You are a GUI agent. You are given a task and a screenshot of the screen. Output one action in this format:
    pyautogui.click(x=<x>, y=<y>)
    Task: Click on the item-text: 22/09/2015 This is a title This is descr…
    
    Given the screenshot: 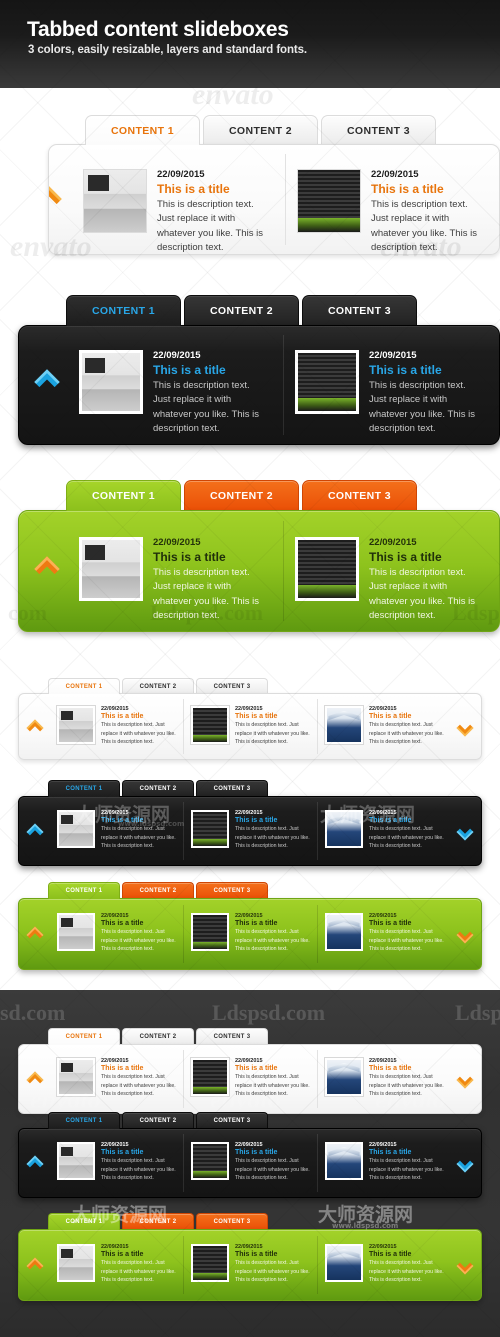 What is the action you would take?
    pyautogui.click(x=407, y=933)
    